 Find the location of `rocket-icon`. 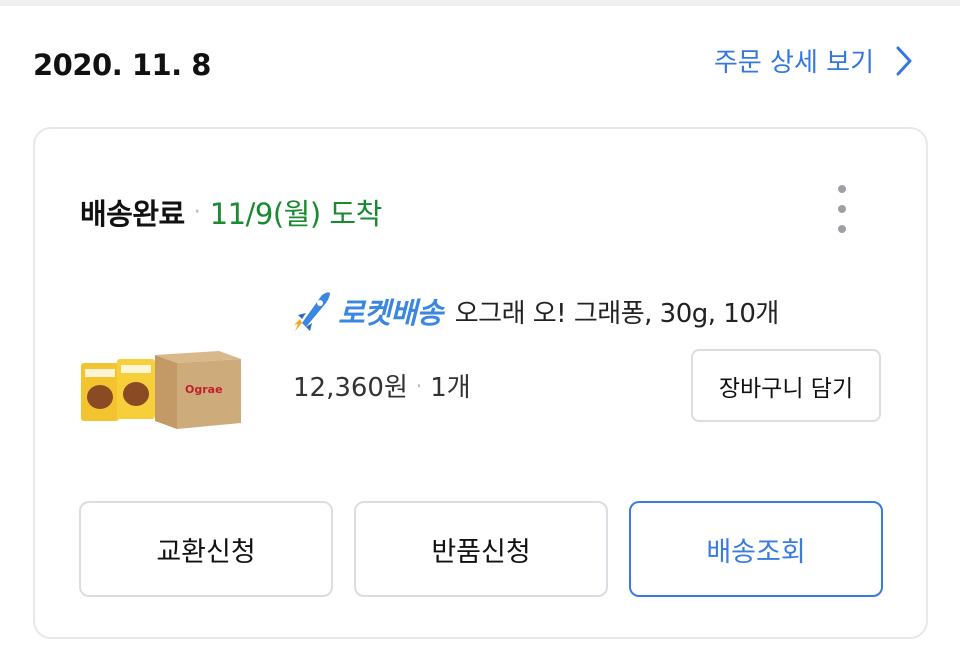

rocket-icon is located at coordinates (312, 311).